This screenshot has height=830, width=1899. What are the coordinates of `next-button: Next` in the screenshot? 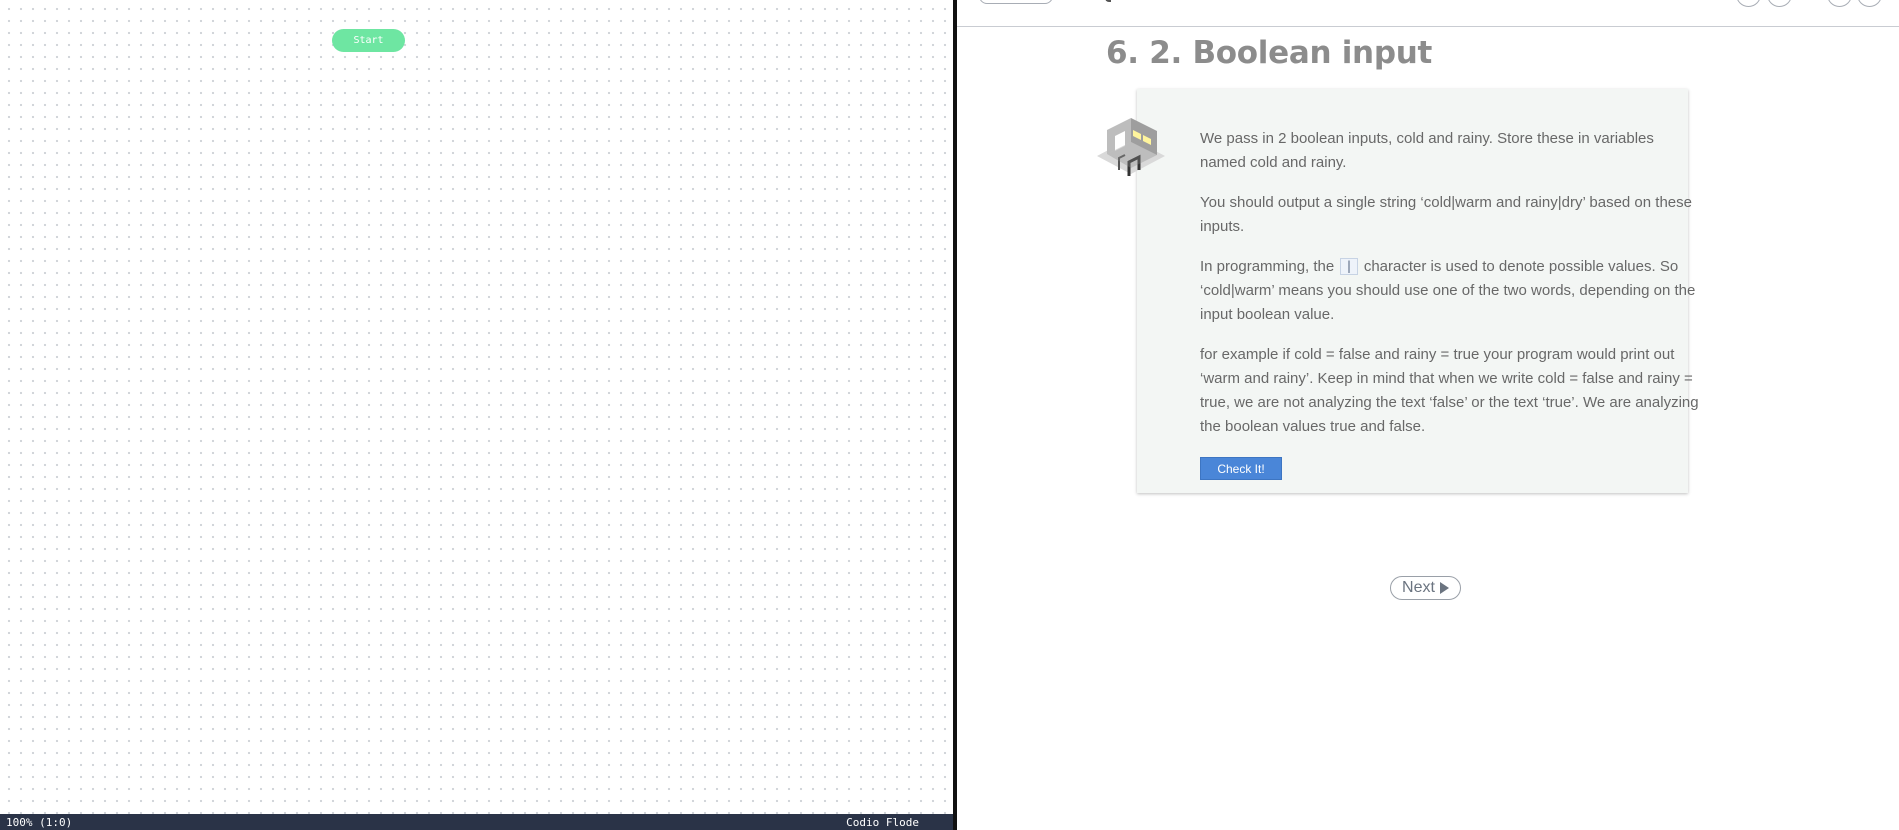 It's located at (1425, 588).